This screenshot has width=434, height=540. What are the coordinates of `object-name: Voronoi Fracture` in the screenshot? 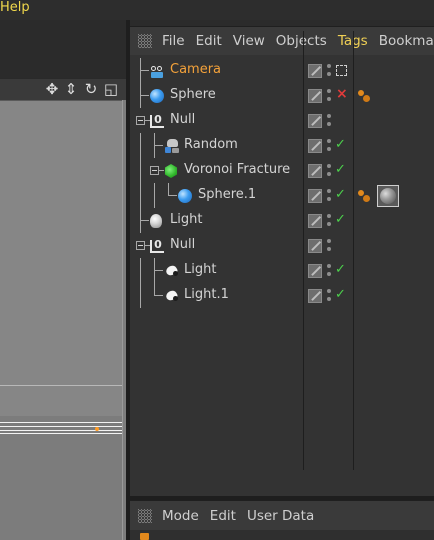 It's located at (237, 170).